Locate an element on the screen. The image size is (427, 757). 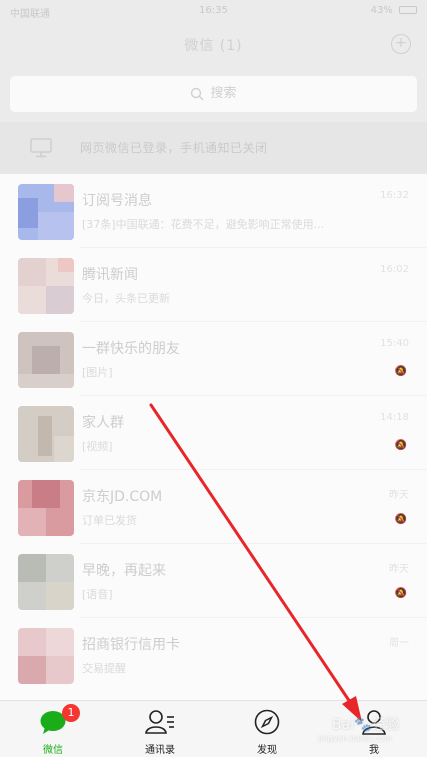
chat-name: 家人群 is located at coordinates (103, 423).